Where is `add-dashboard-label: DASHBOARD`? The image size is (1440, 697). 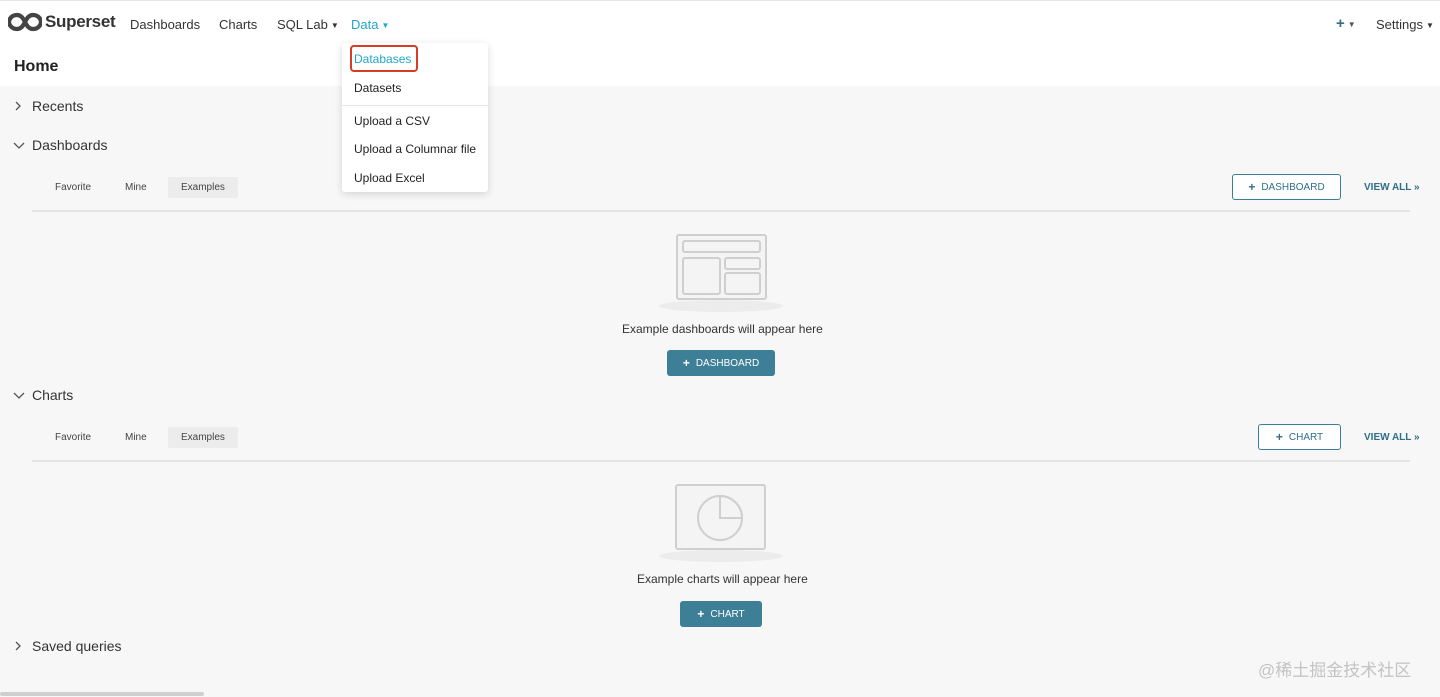 add-dashboard-label: DASHBOARD is located at coordinates (1293, 187).